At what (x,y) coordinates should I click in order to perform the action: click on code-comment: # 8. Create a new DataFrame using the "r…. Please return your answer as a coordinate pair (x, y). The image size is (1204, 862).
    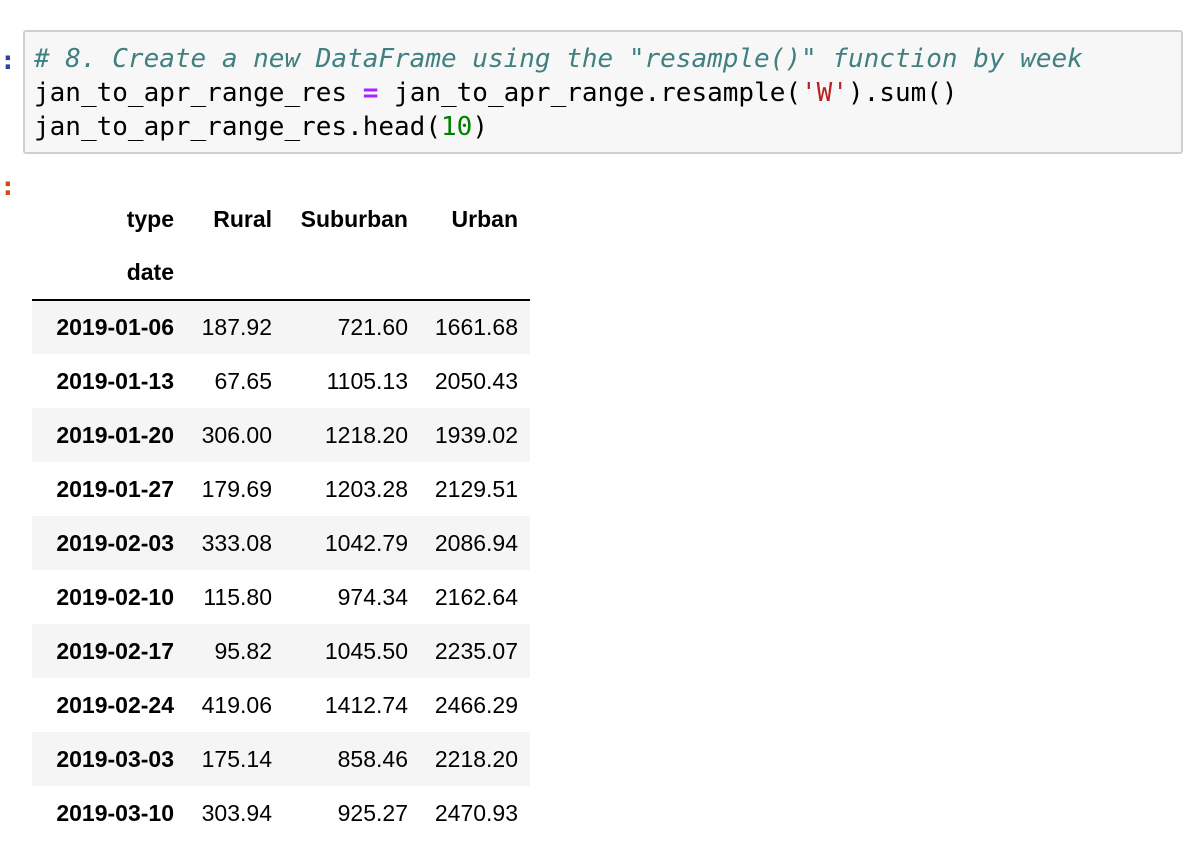
    Looking at the image, I should click on (558, 59).